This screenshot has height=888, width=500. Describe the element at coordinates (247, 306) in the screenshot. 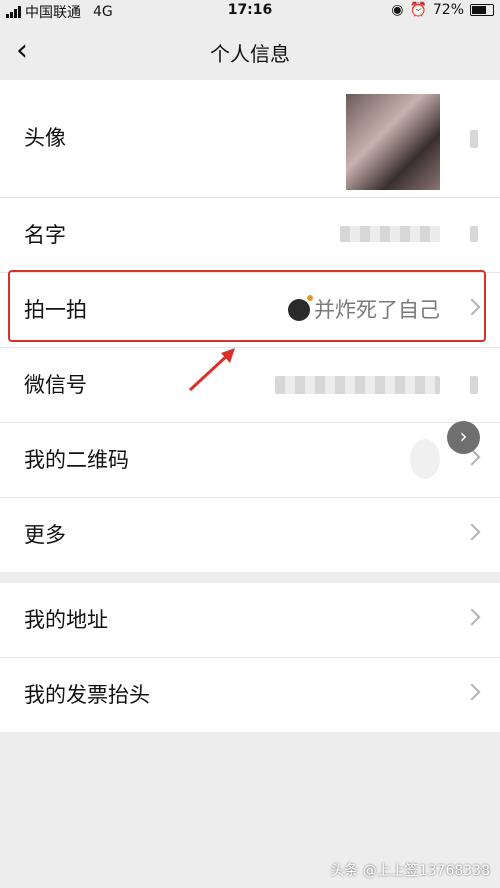

I see `highlight-box` at that location.